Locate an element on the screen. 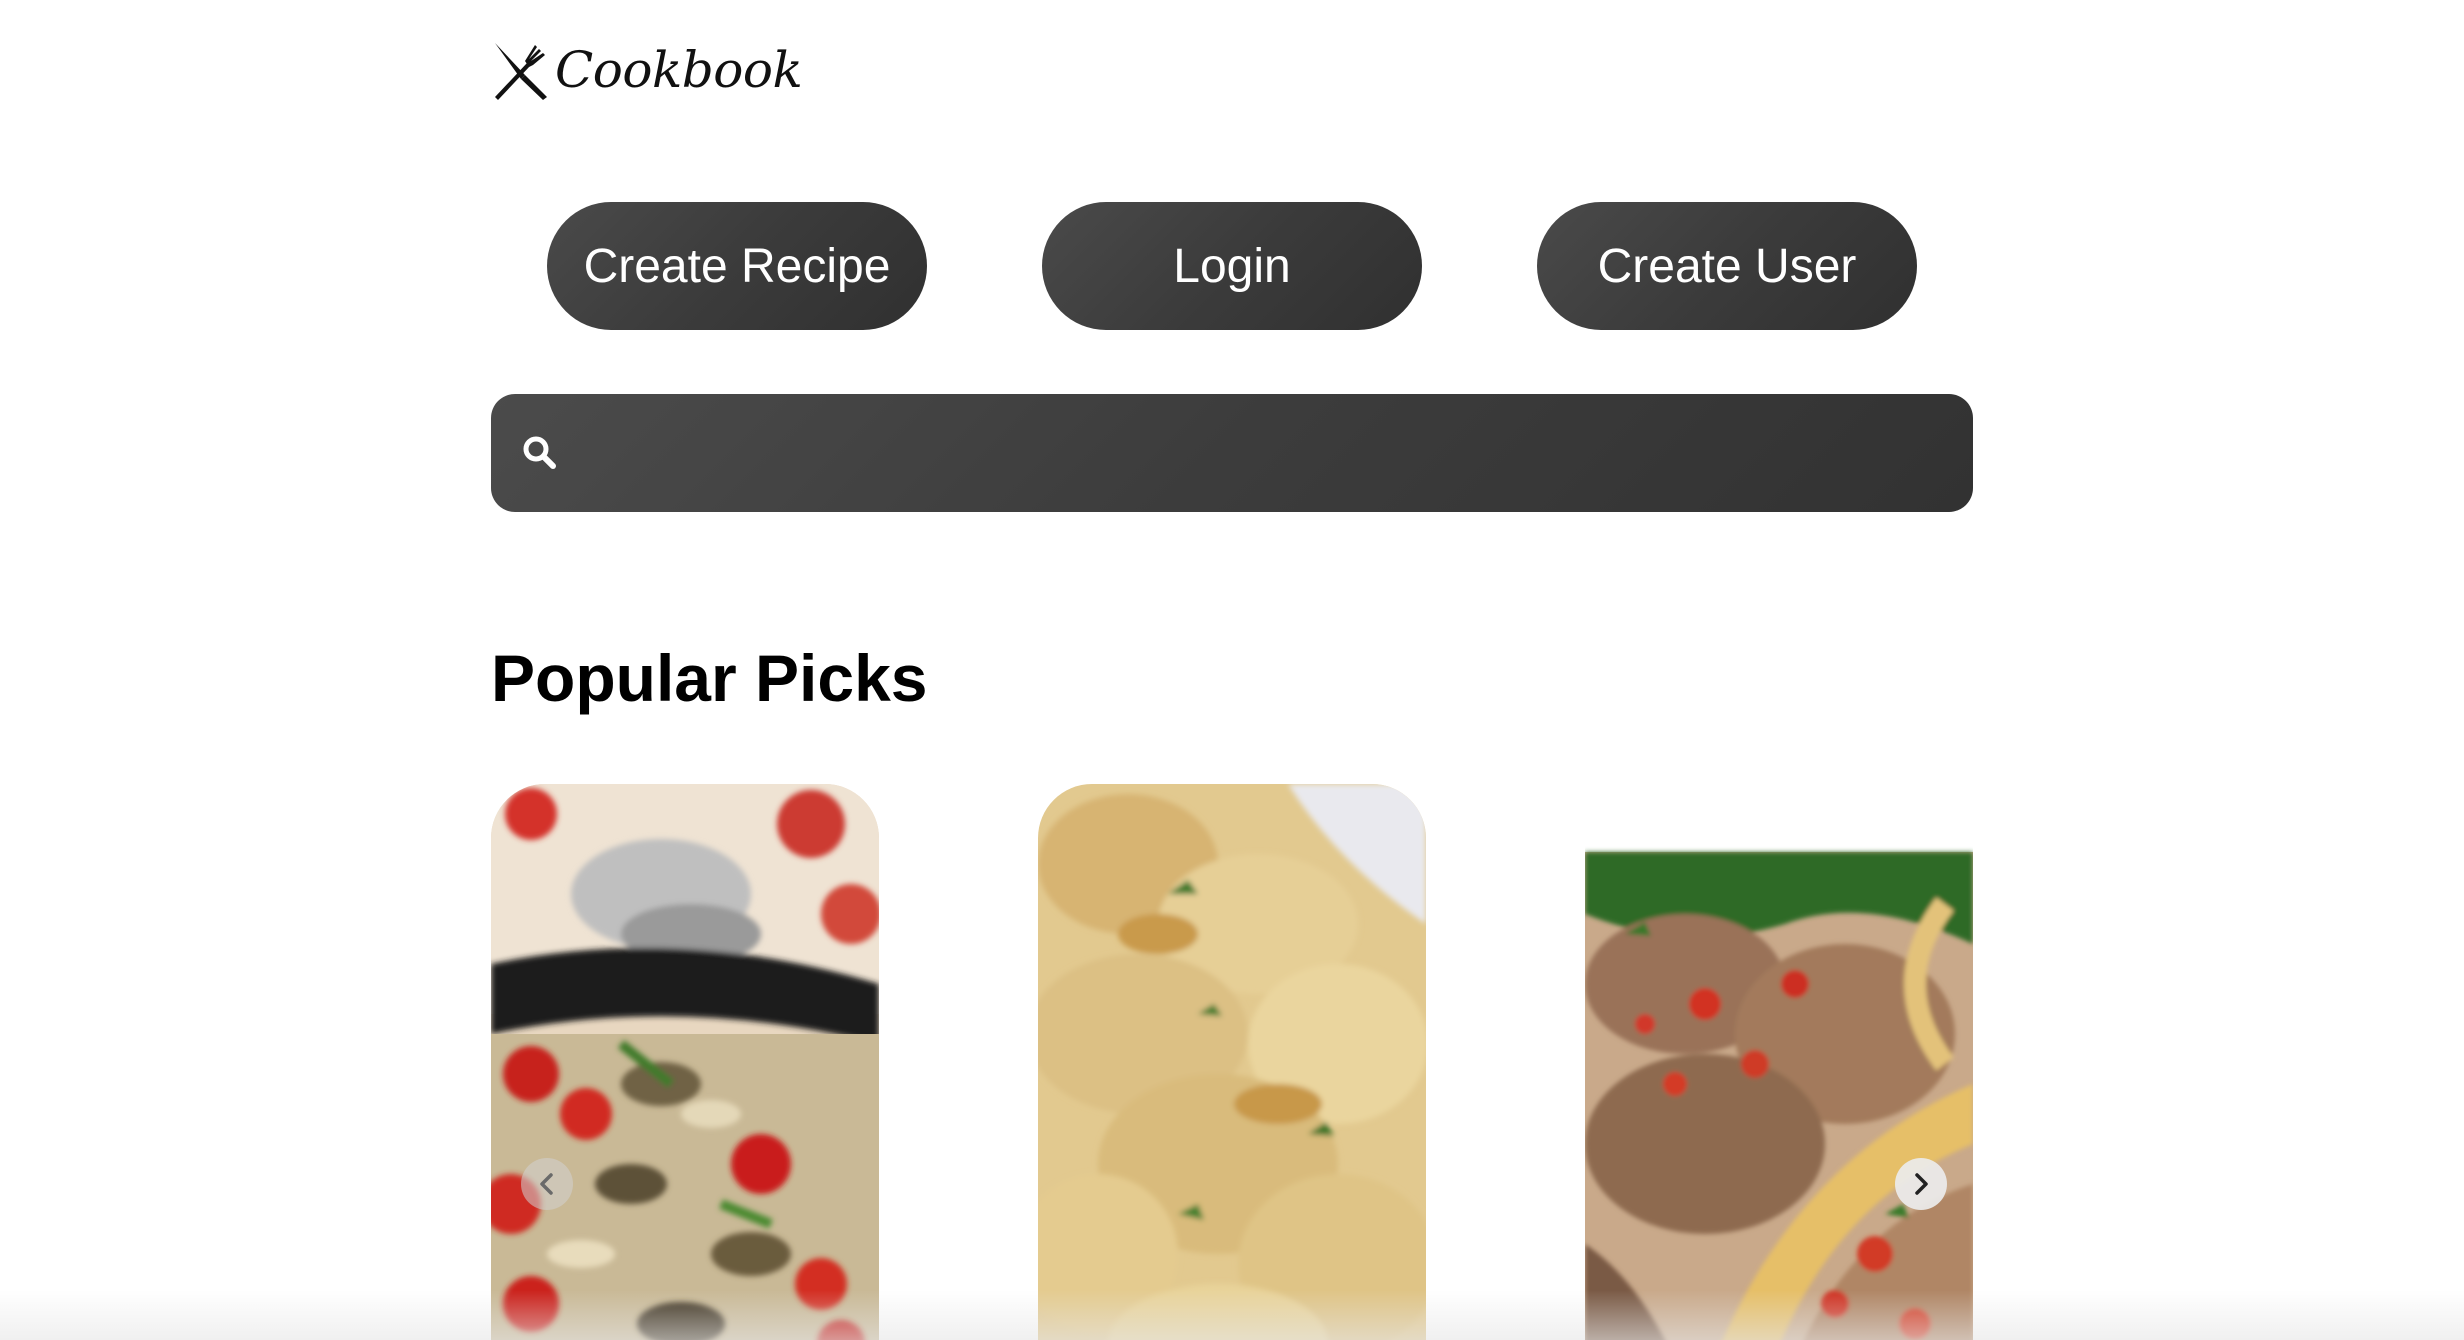 This screenshot has height=1340, width=2464. create-recipe-button: Create Recipe is located at coordinates (737, 266).